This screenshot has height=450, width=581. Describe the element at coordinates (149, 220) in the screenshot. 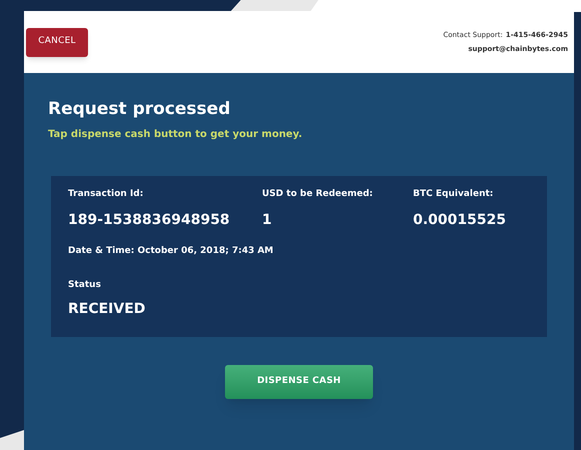

I see `field-value: 189-1538836948958` at that location.